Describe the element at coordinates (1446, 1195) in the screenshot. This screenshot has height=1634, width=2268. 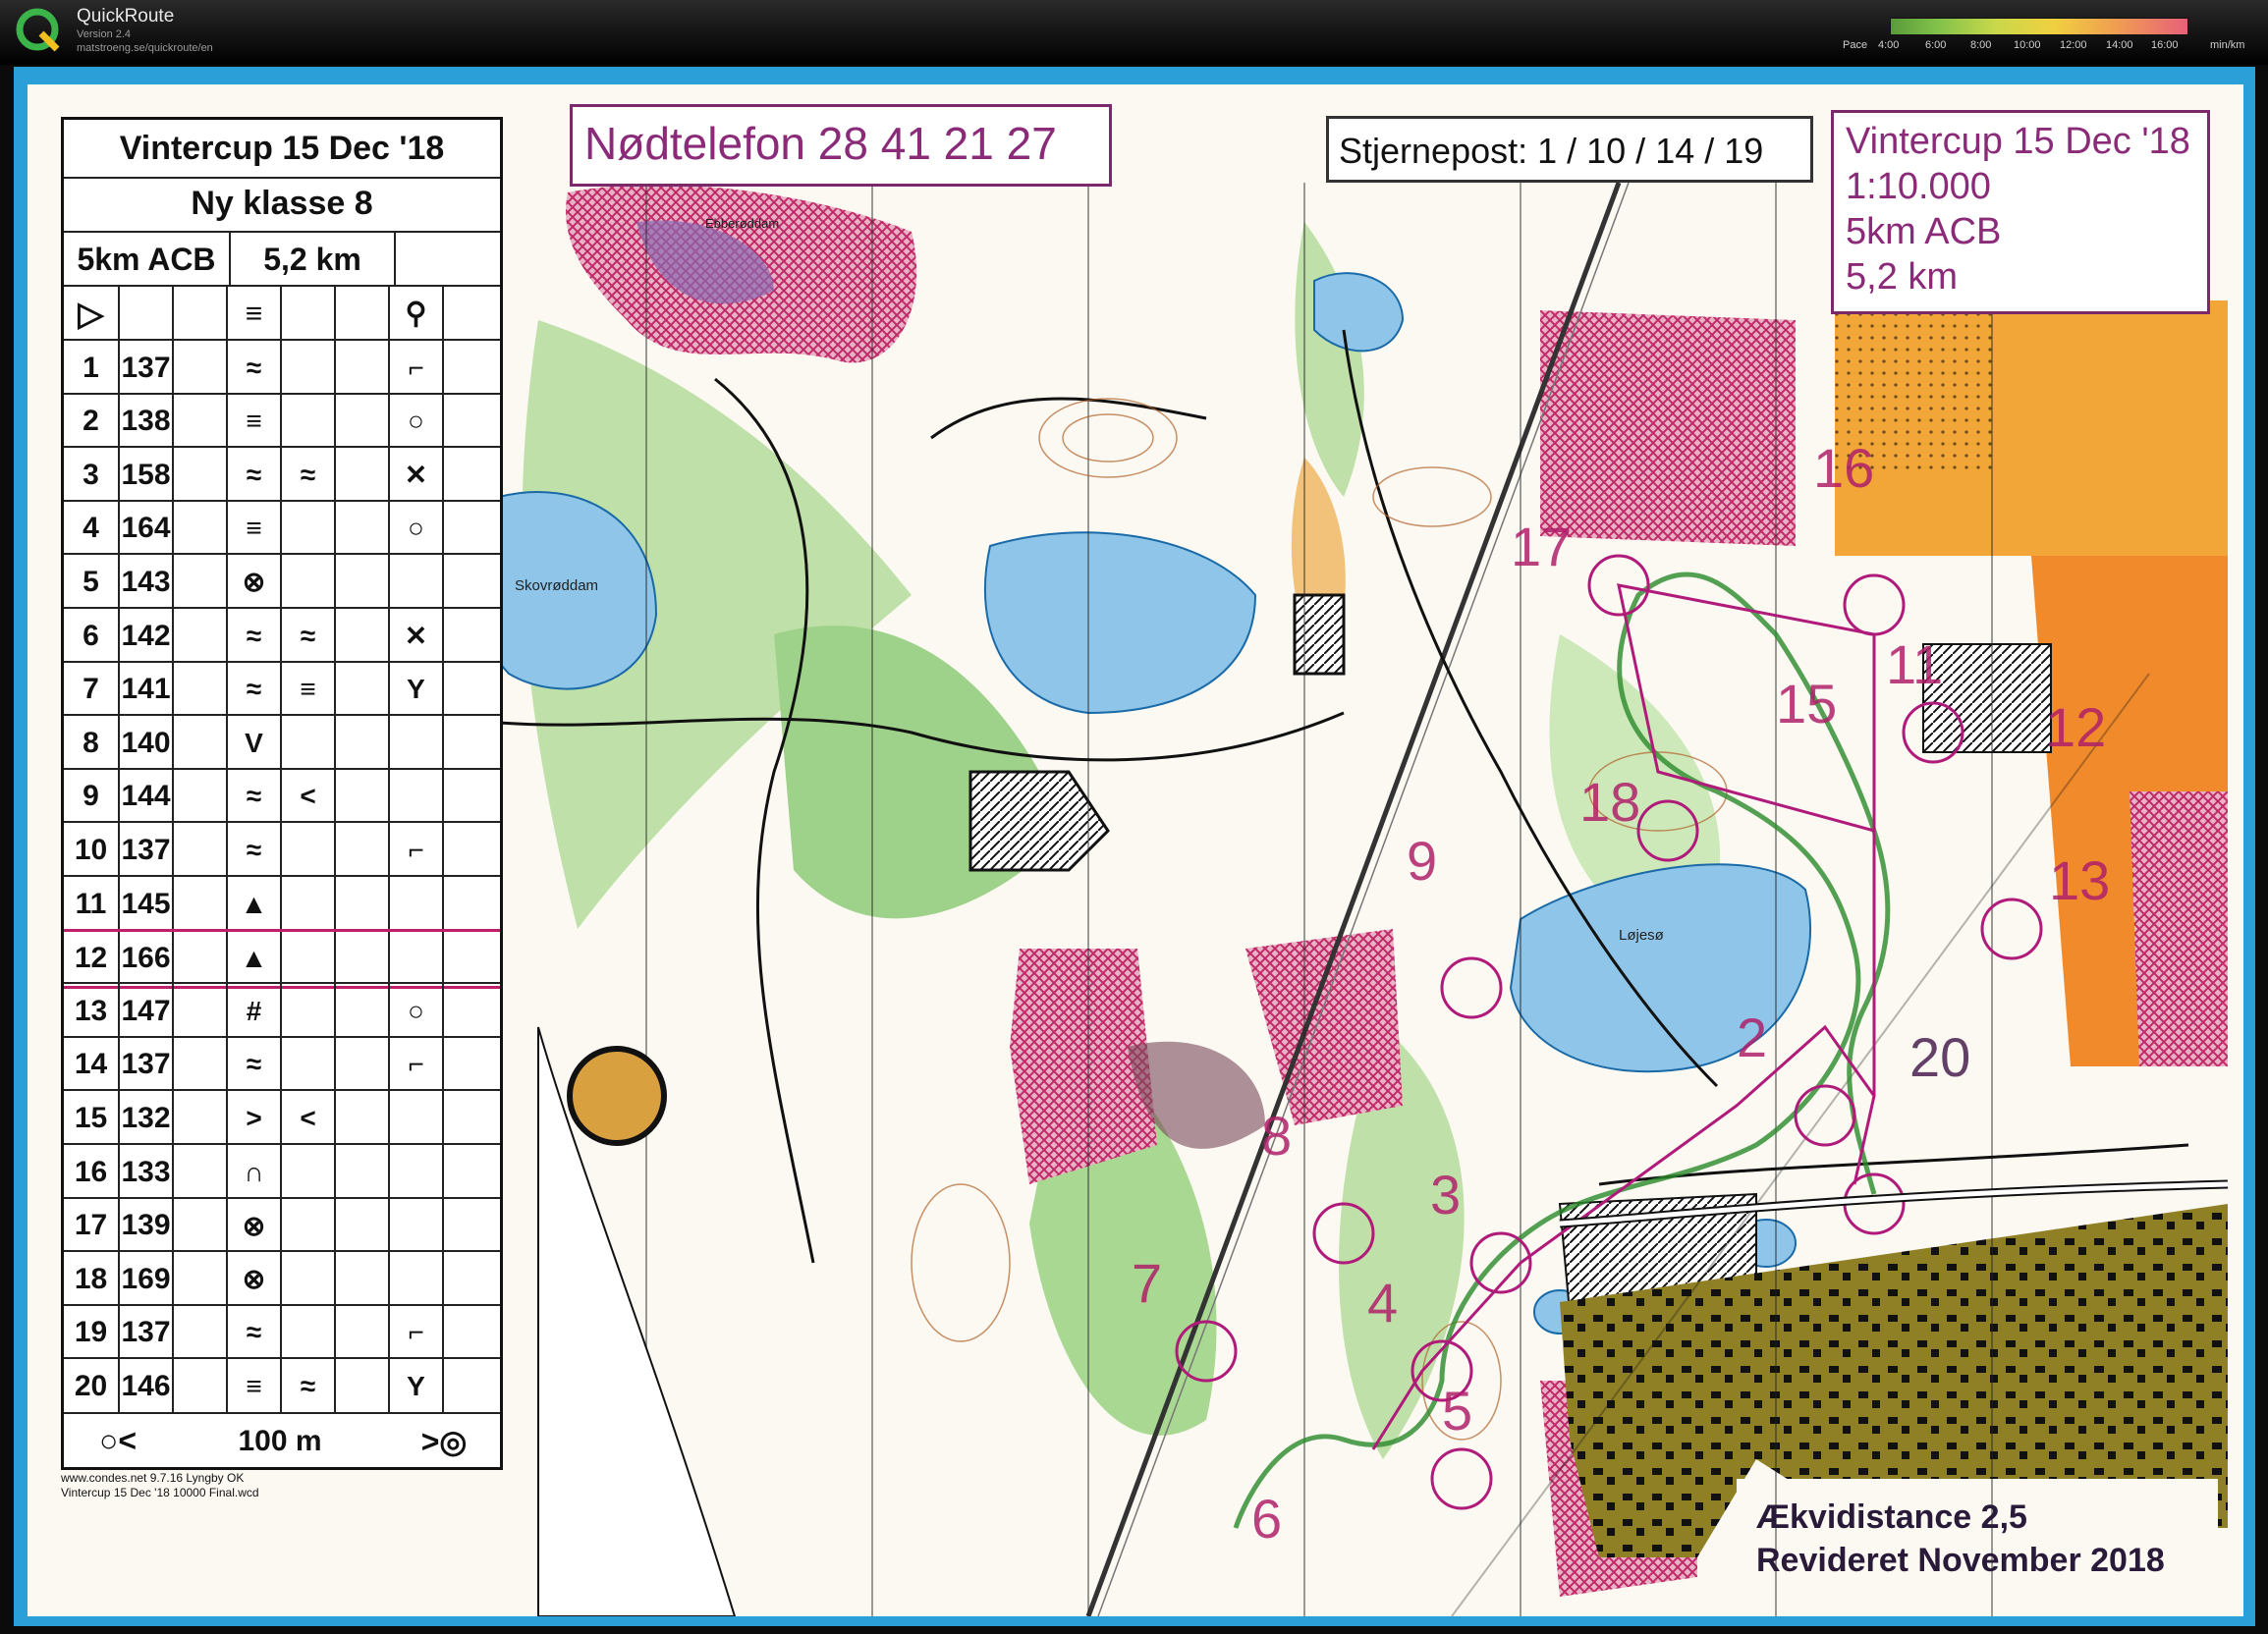
I see `control-number: 3` at that location.